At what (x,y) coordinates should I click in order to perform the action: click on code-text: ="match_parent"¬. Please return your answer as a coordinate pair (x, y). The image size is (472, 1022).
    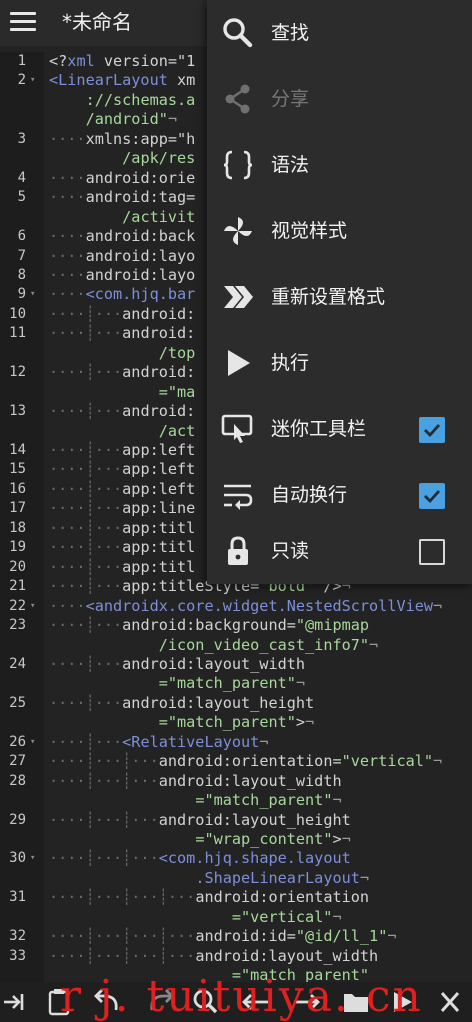
    Looking at the image, I should click on (195, 801).